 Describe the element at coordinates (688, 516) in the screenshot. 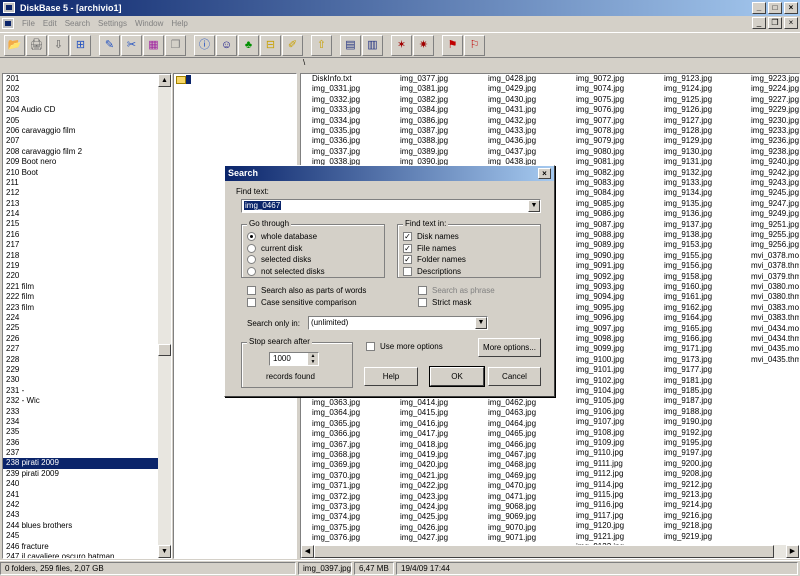

I see `file-row: img_9216.jpg` at that location.